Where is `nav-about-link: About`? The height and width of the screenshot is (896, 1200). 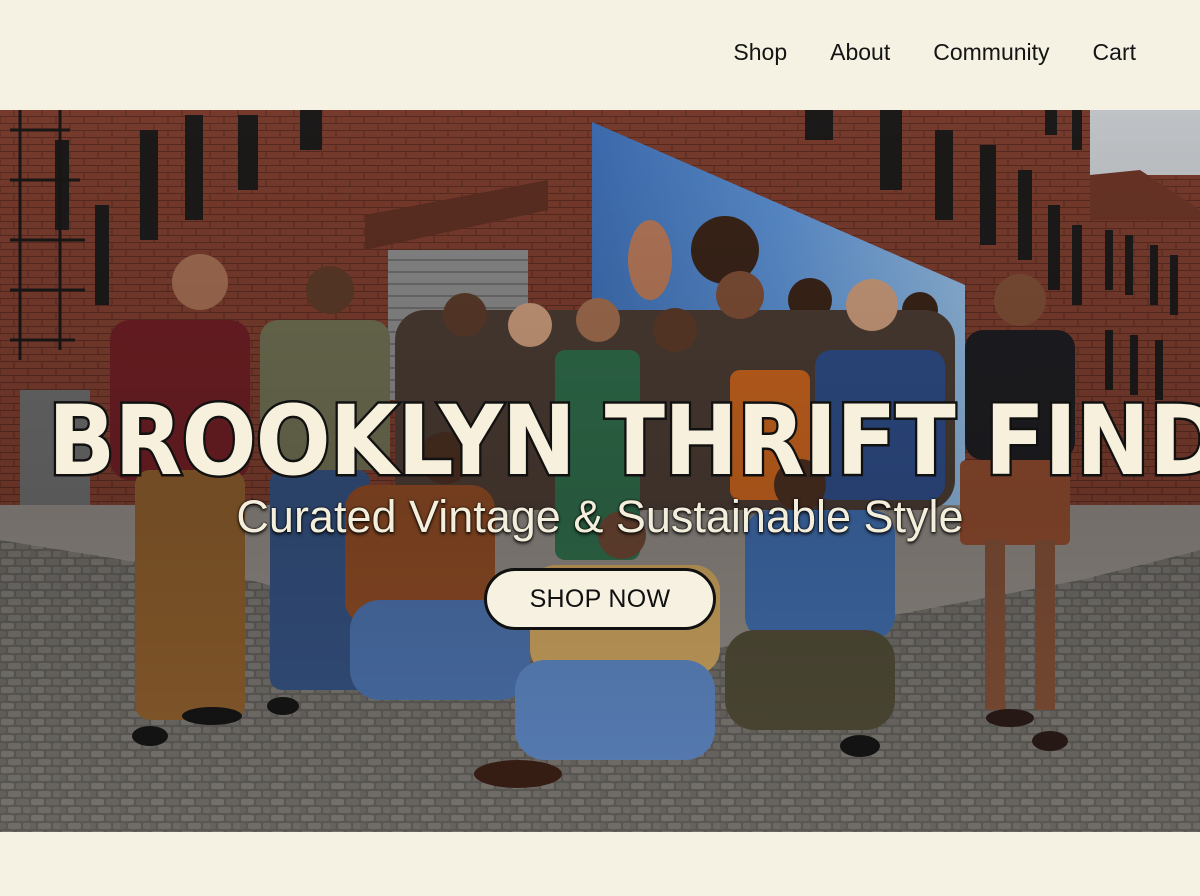 nav-about-link: About is located at coordinates (860, 52).